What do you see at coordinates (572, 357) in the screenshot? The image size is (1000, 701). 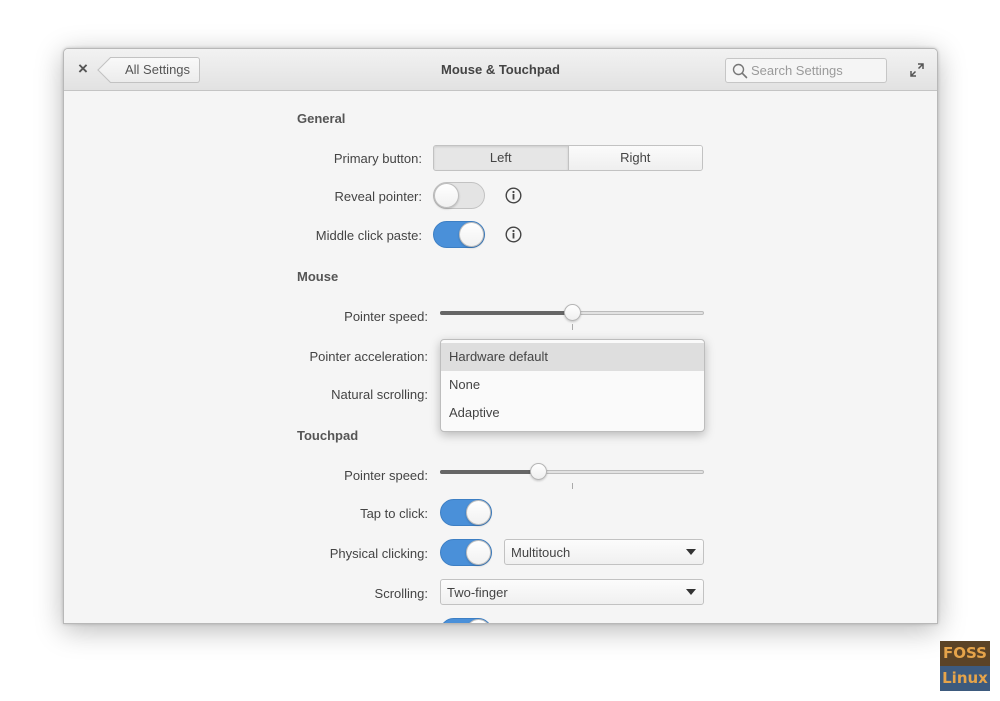 I see `menu-item-hardware-default: Hardware default` at bounding box center [572, 357].